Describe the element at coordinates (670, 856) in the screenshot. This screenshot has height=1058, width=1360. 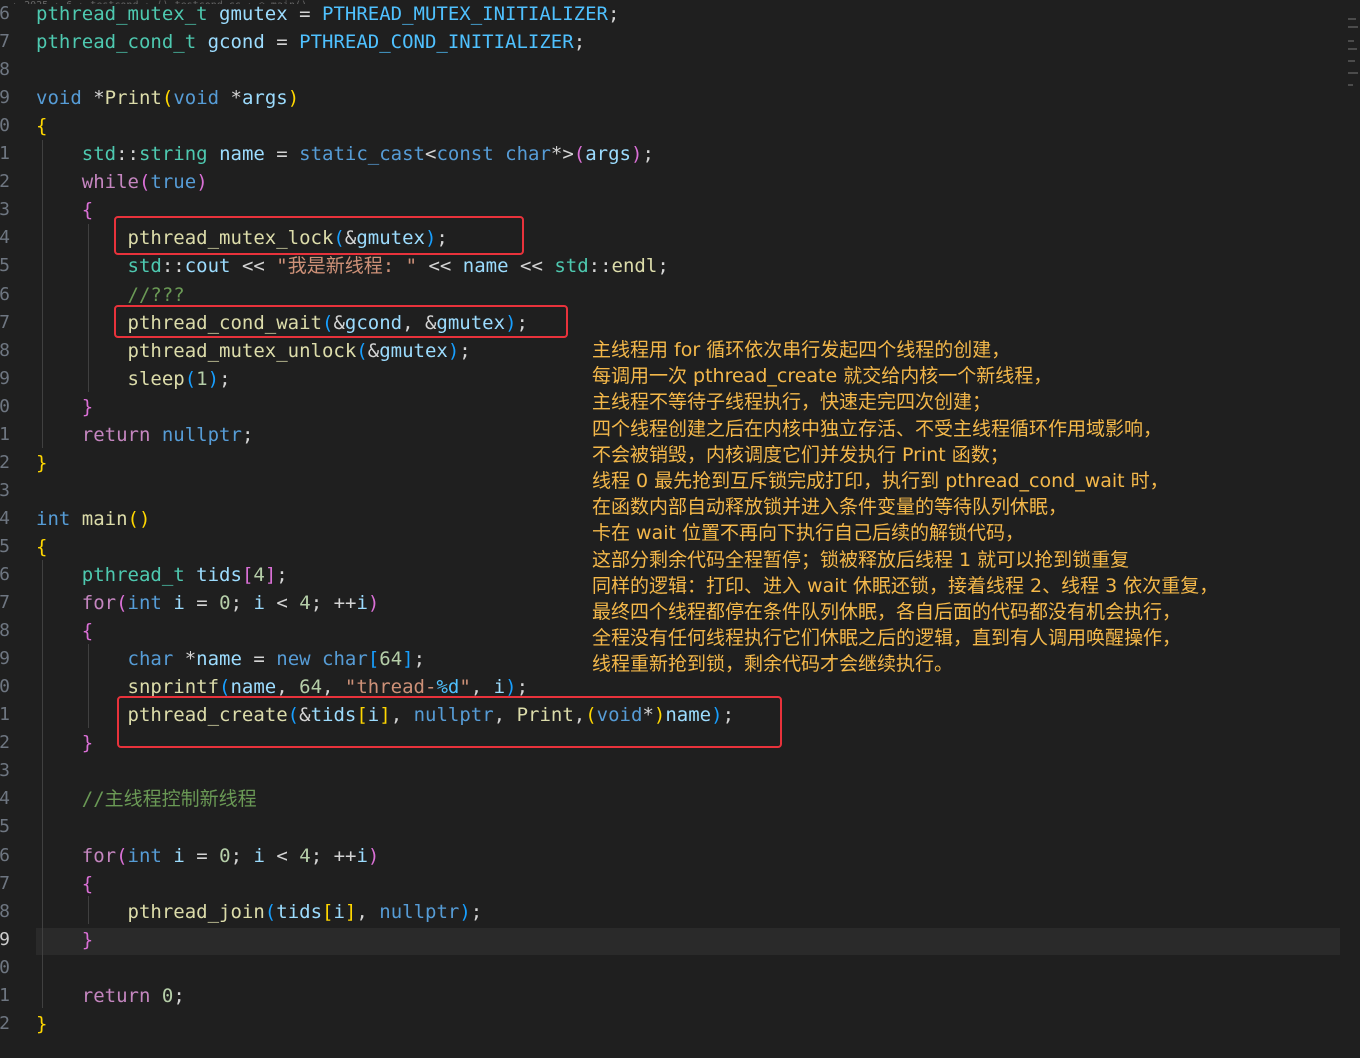
I see `code-line: 6 for(int i = 0; i < 4; ++i)` at that location.